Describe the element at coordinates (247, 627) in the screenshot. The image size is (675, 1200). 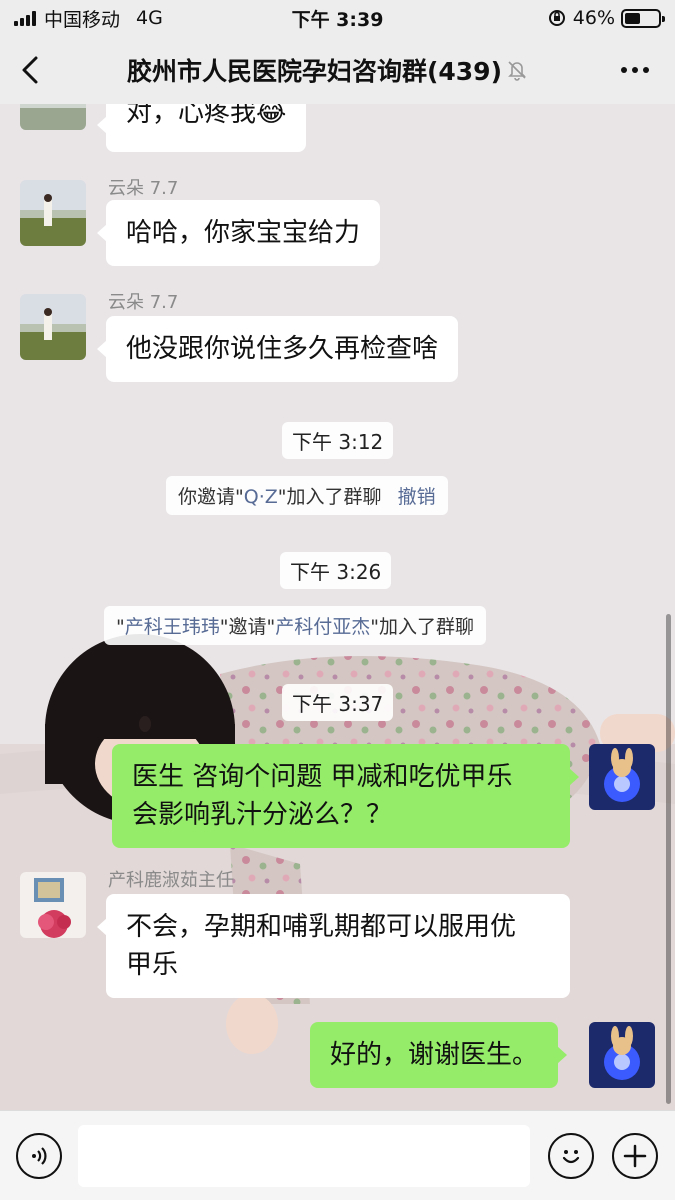
I see `system-text: "邀请"` at that location.